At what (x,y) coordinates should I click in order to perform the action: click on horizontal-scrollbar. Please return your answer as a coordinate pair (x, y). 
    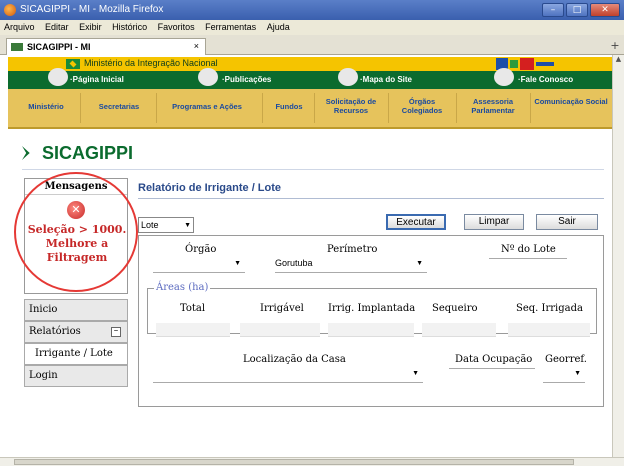
    Looking at the image, I should click on (312, 461).